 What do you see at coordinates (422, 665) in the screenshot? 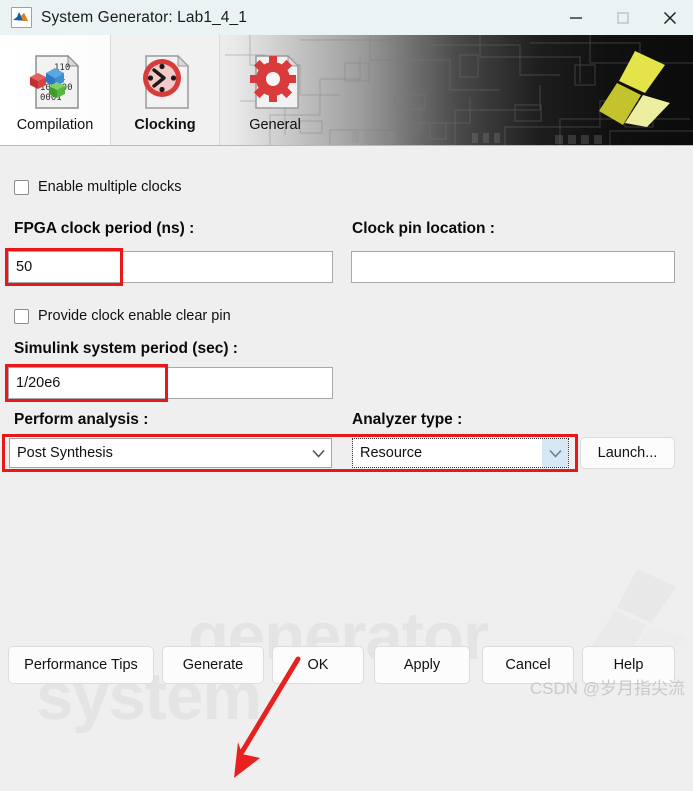
I see `apply-button: Apply` at bounding box center [422, 665].